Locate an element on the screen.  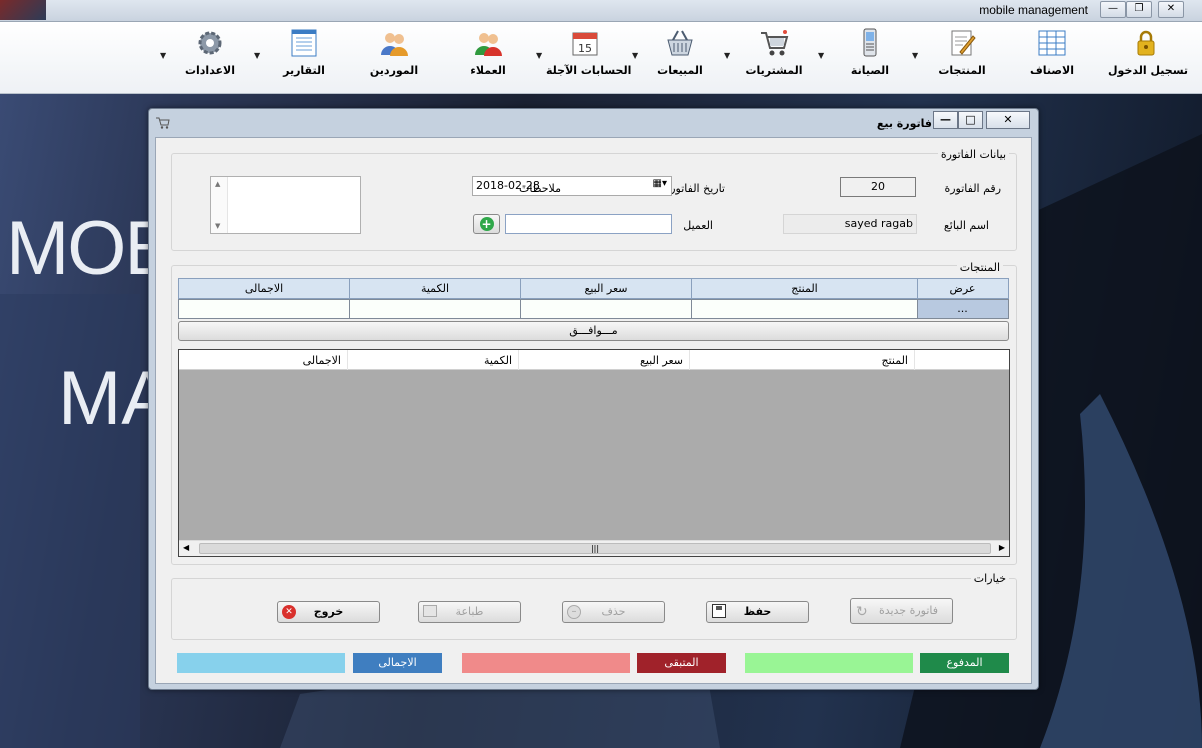
customer-label: العميل is located at coordinates (698, 225).